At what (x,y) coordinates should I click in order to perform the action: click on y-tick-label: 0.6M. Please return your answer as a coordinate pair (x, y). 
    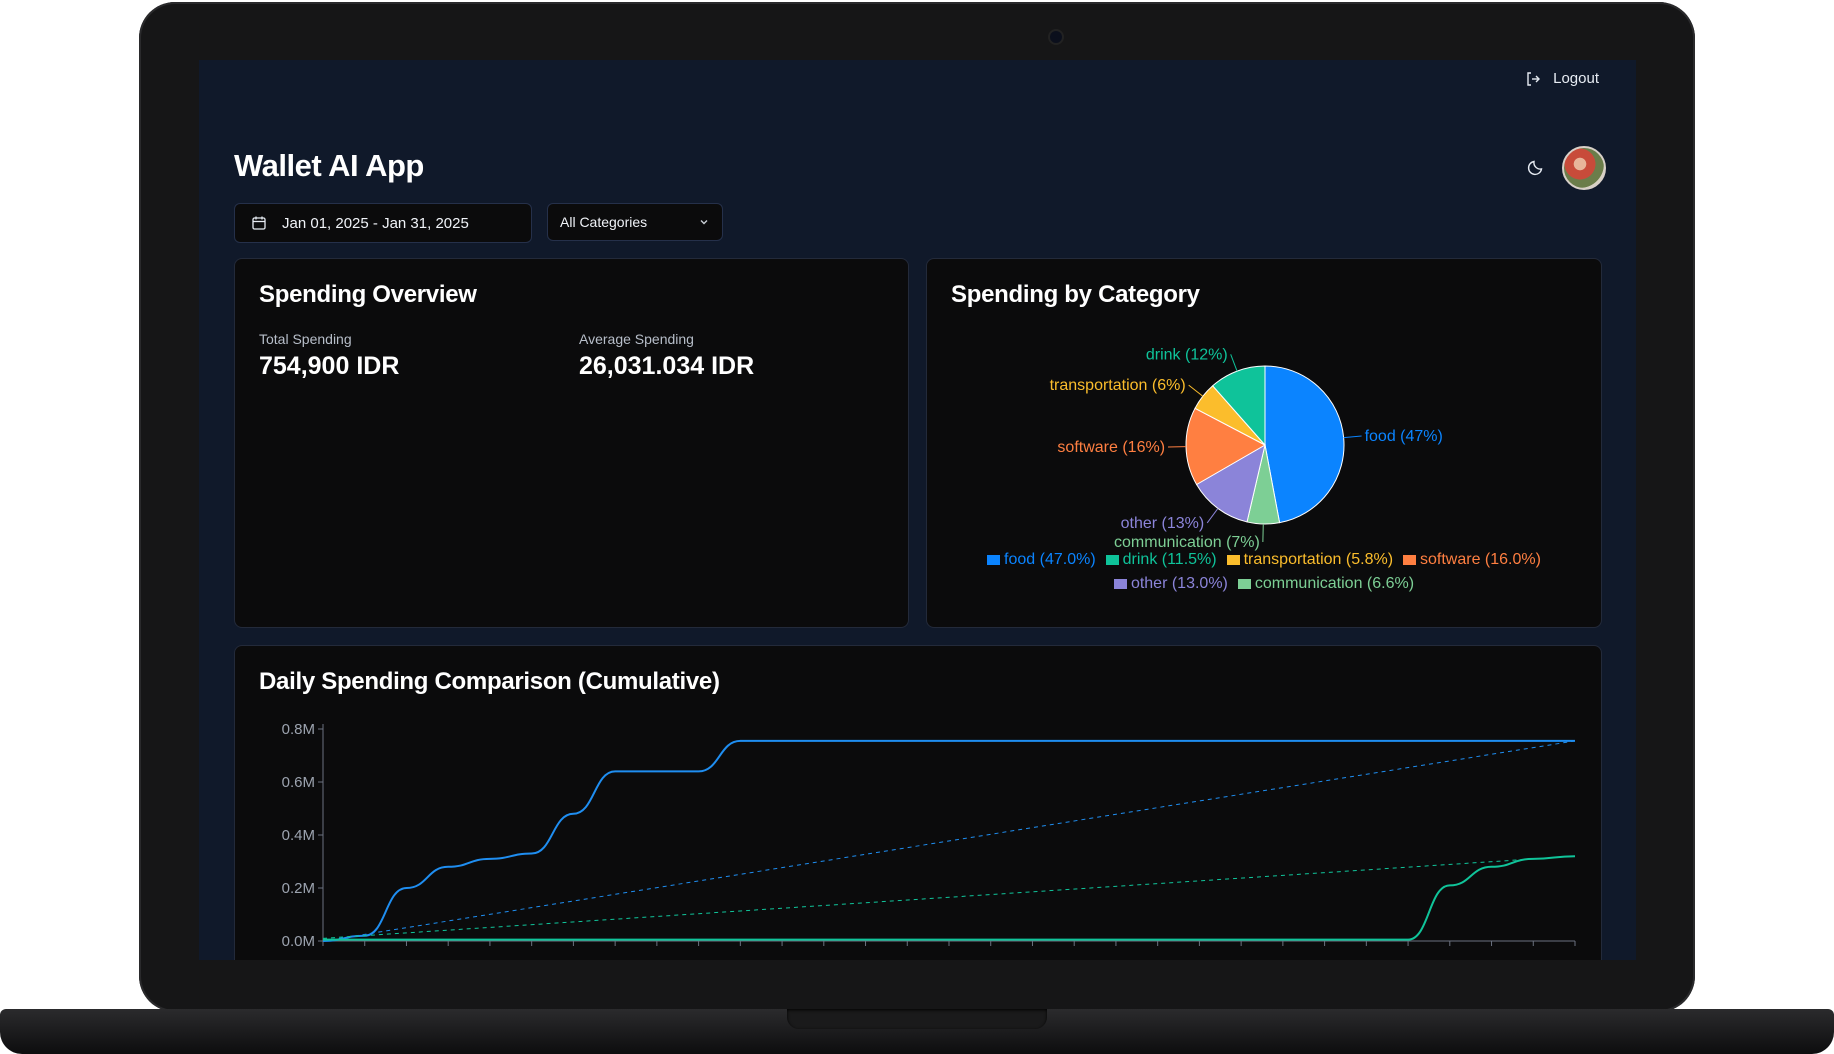
    Looking at the image, I should click on (298, 782).